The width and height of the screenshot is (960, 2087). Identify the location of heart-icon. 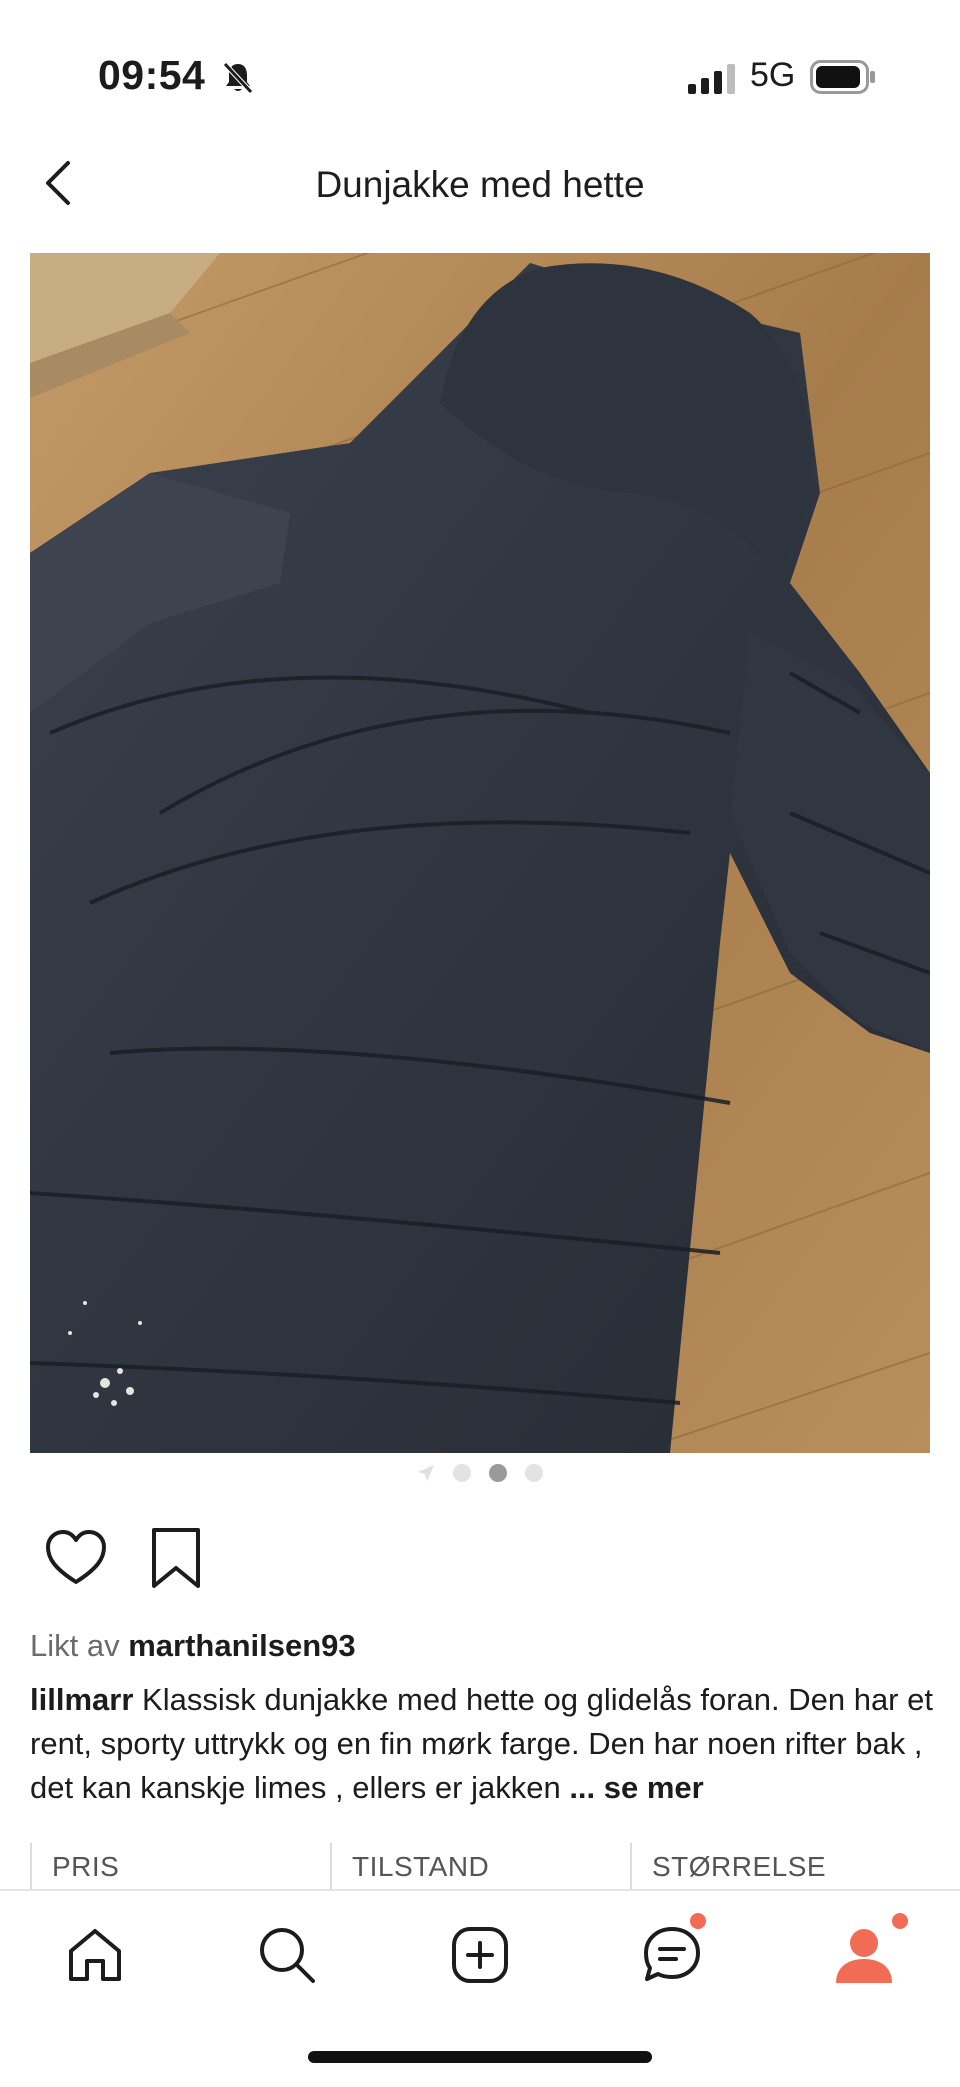
(76, 1557).